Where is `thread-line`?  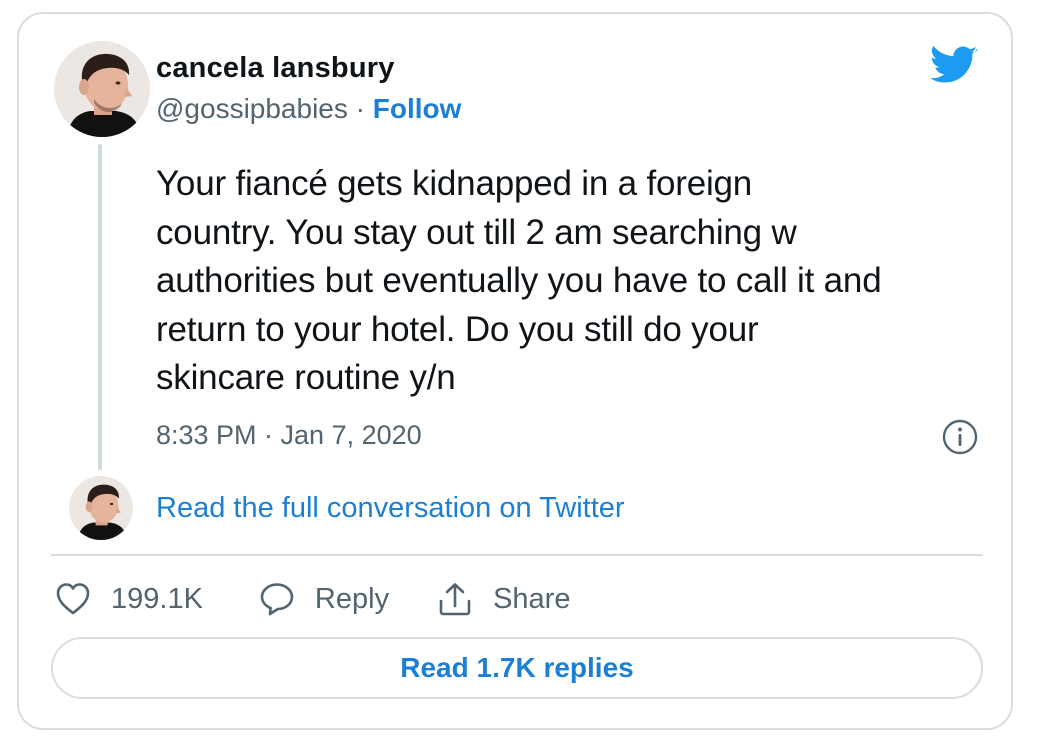 thread-line is located at coordinates (100, 307).